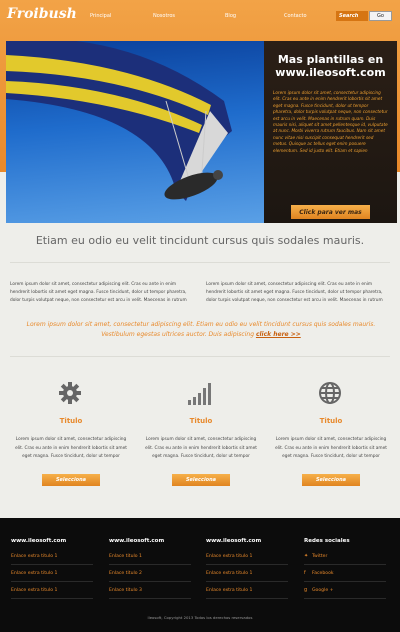  I want to click on twitter-icon: ✦, so click(306, 556).